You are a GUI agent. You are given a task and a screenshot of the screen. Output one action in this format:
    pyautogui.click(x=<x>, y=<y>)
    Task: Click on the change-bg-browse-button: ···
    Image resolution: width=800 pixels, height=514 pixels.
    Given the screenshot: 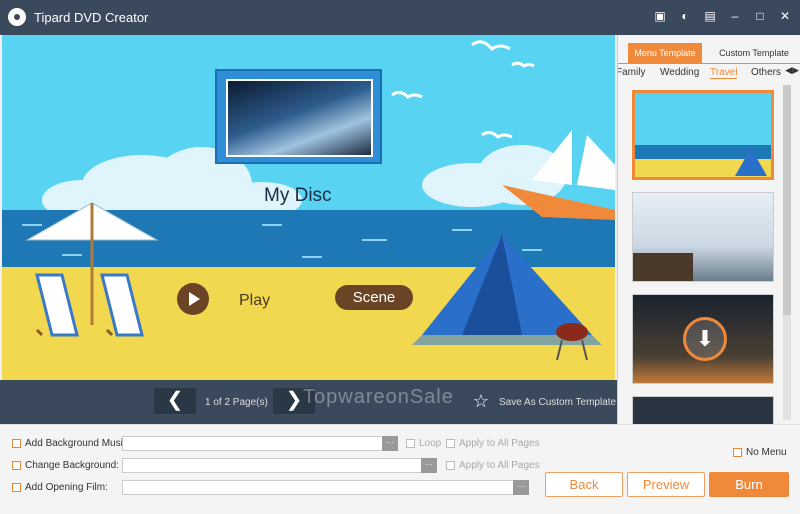 What is the action you would take?
    pyautogui.click(x=429, y=465)
    